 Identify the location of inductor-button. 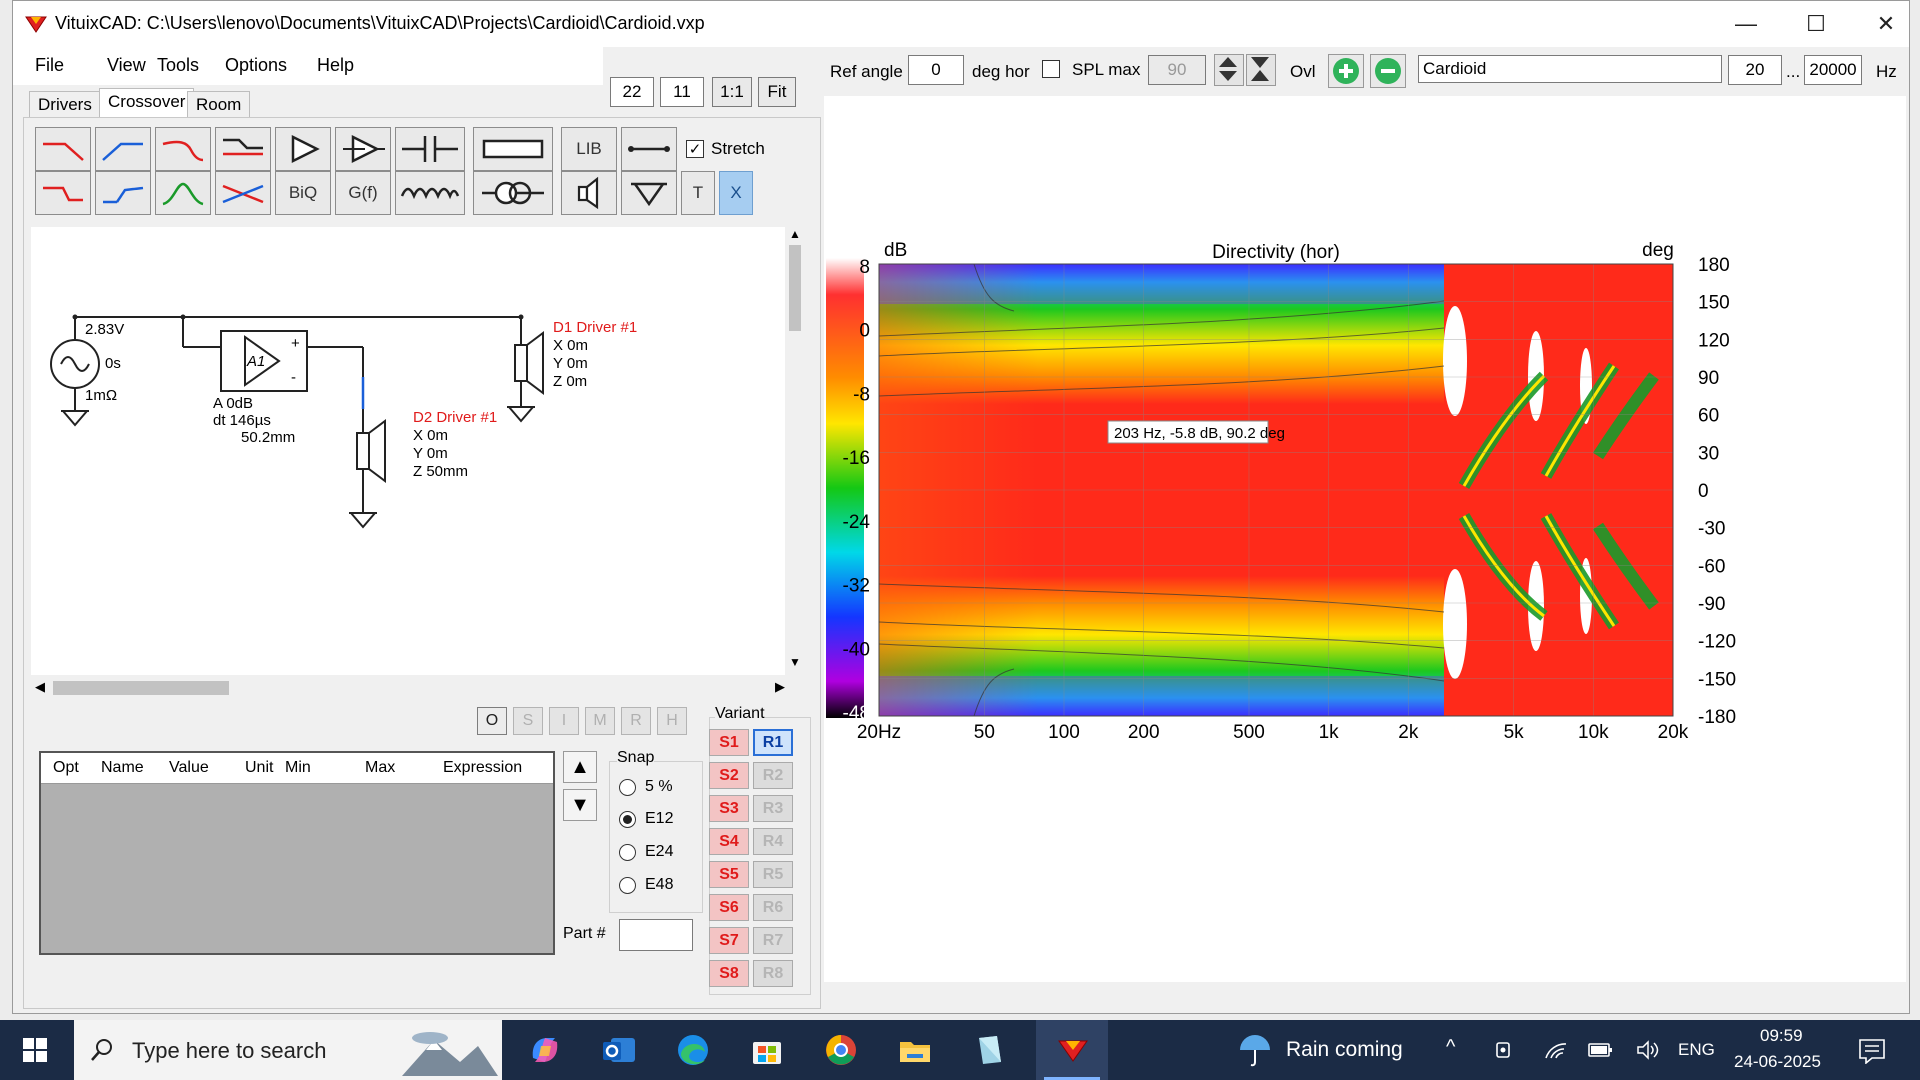
(430, 193).